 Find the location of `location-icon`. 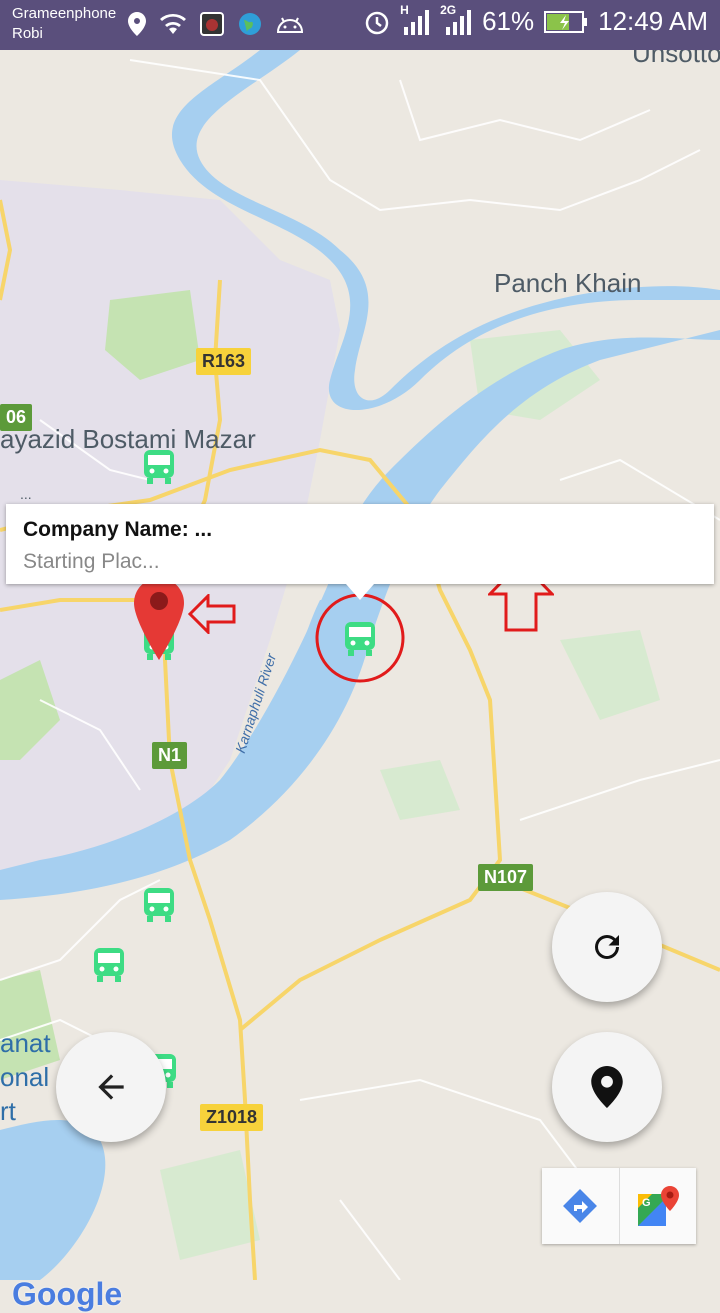

location-icon is located at coordinates (137, 24).